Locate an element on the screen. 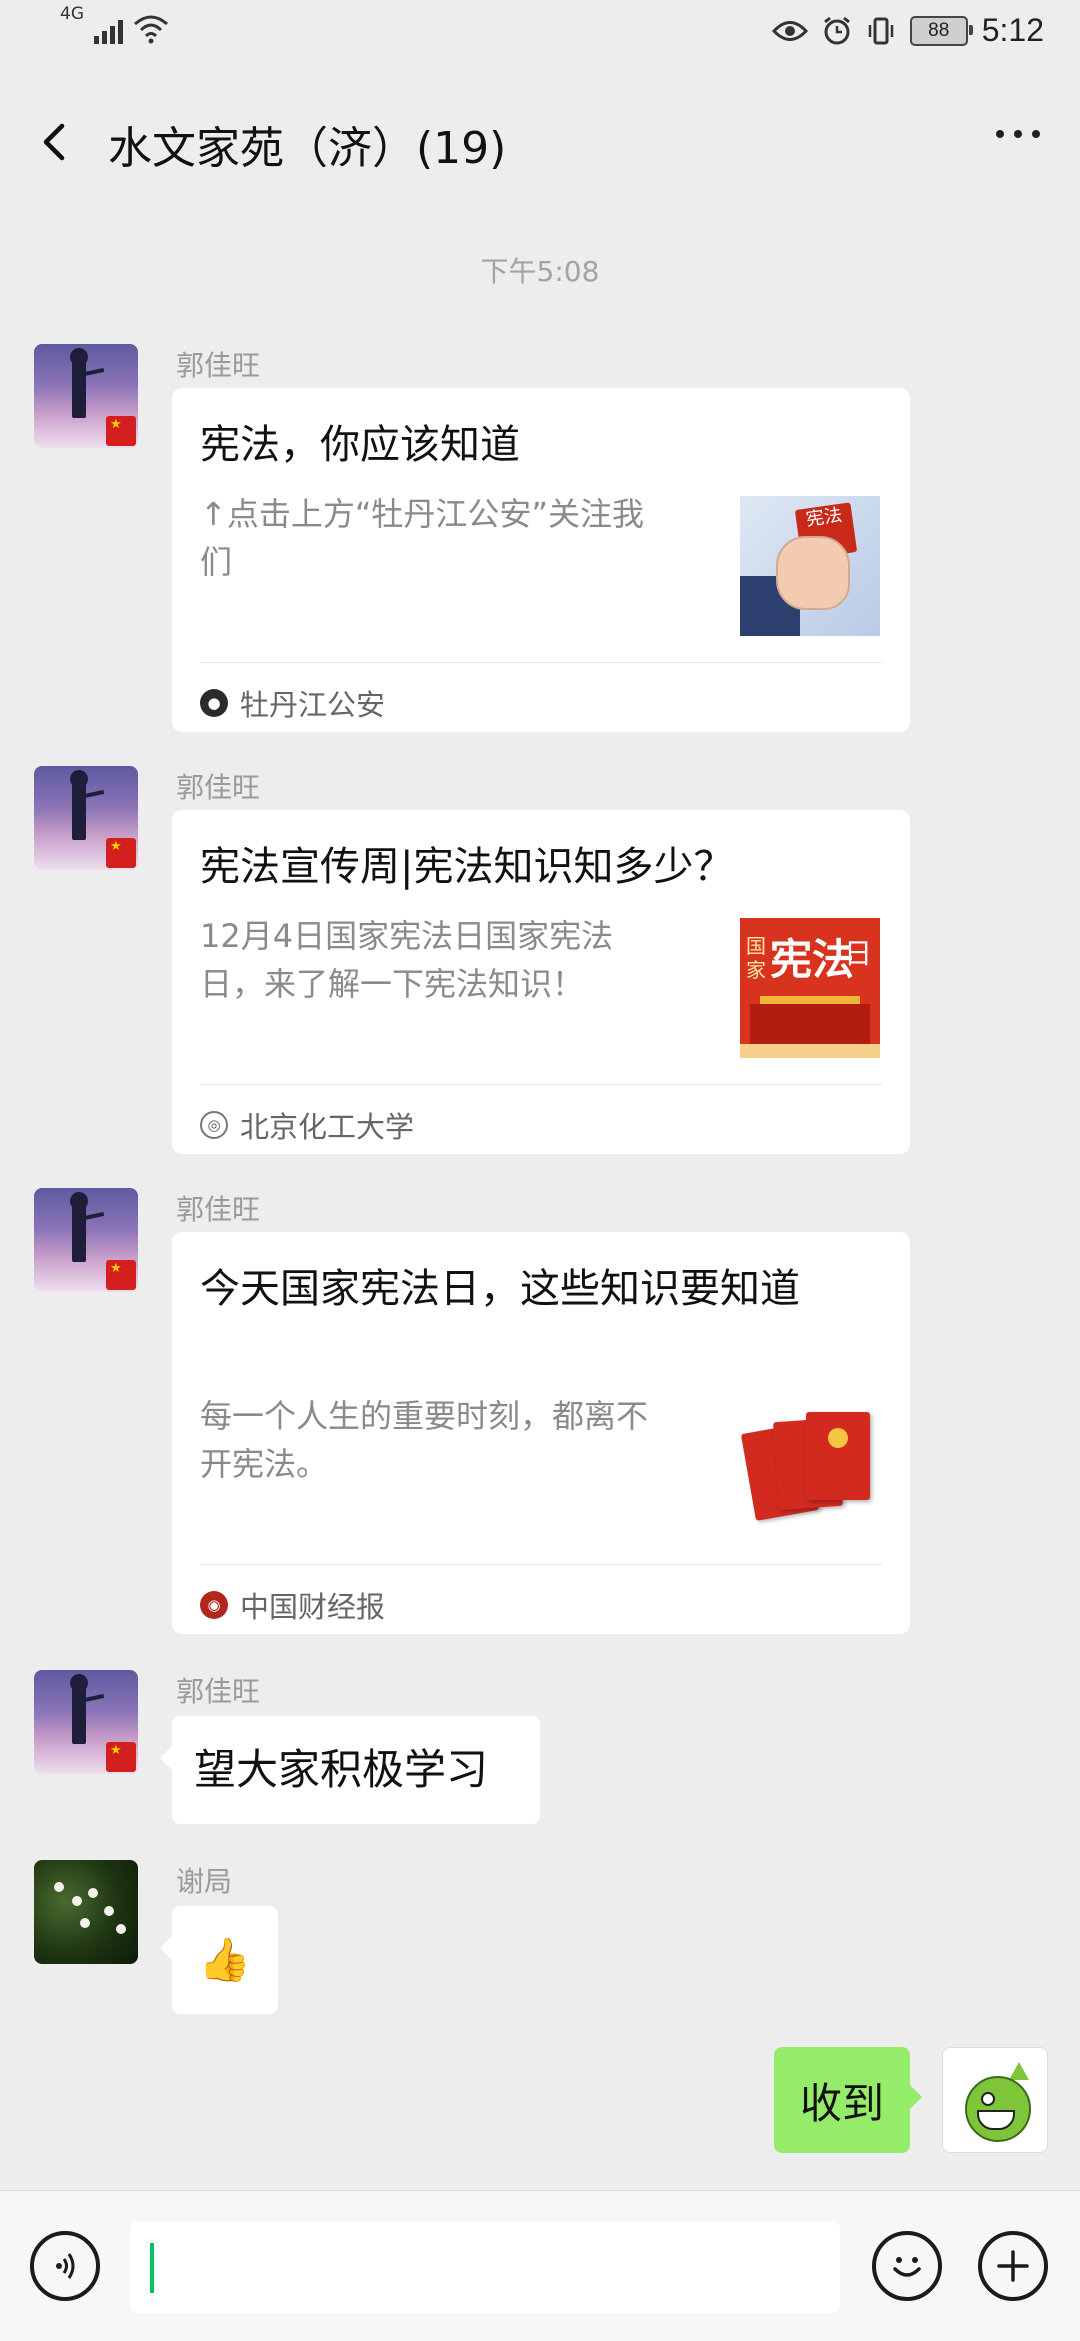 This screenshot has height=2341, width=1080. chevron-left-icon is located at coordinates (55, 142).